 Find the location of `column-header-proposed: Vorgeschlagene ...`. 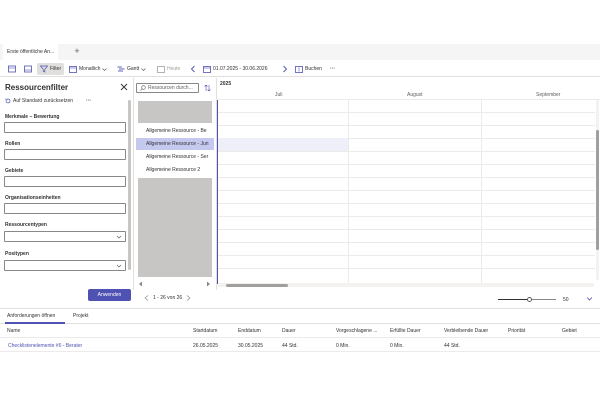

column-header-proposed: Vorgeschlagene ... is located at coordinates (356, 331).